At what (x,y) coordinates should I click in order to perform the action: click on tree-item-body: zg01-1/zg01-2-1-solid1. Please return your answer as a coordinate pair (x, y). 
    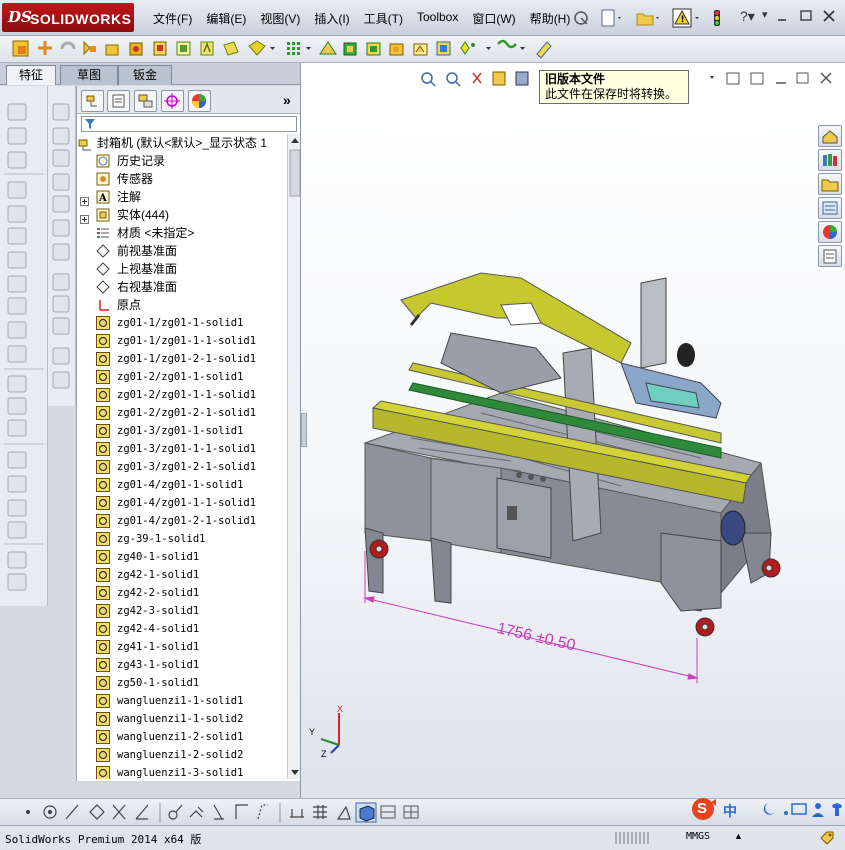
    Looking at the image, I should click on (182, 359).